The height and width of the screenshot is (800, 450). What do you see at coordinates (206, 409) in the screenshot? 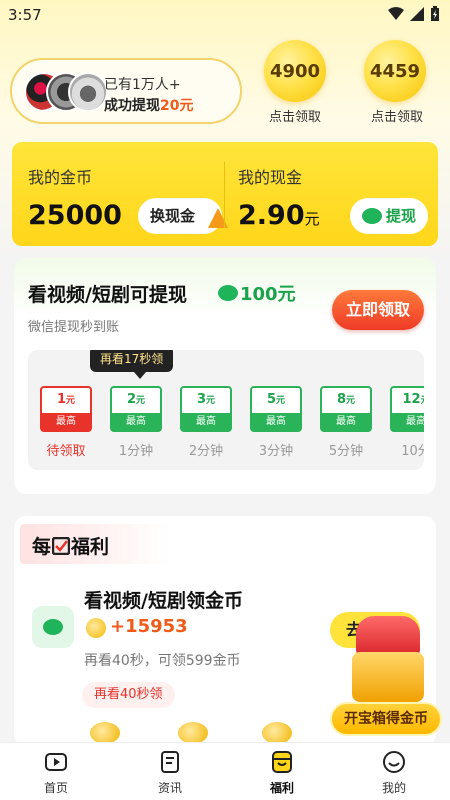
I see `withdraw-step-3: 3元 最高` at bounding box center [206, 409].